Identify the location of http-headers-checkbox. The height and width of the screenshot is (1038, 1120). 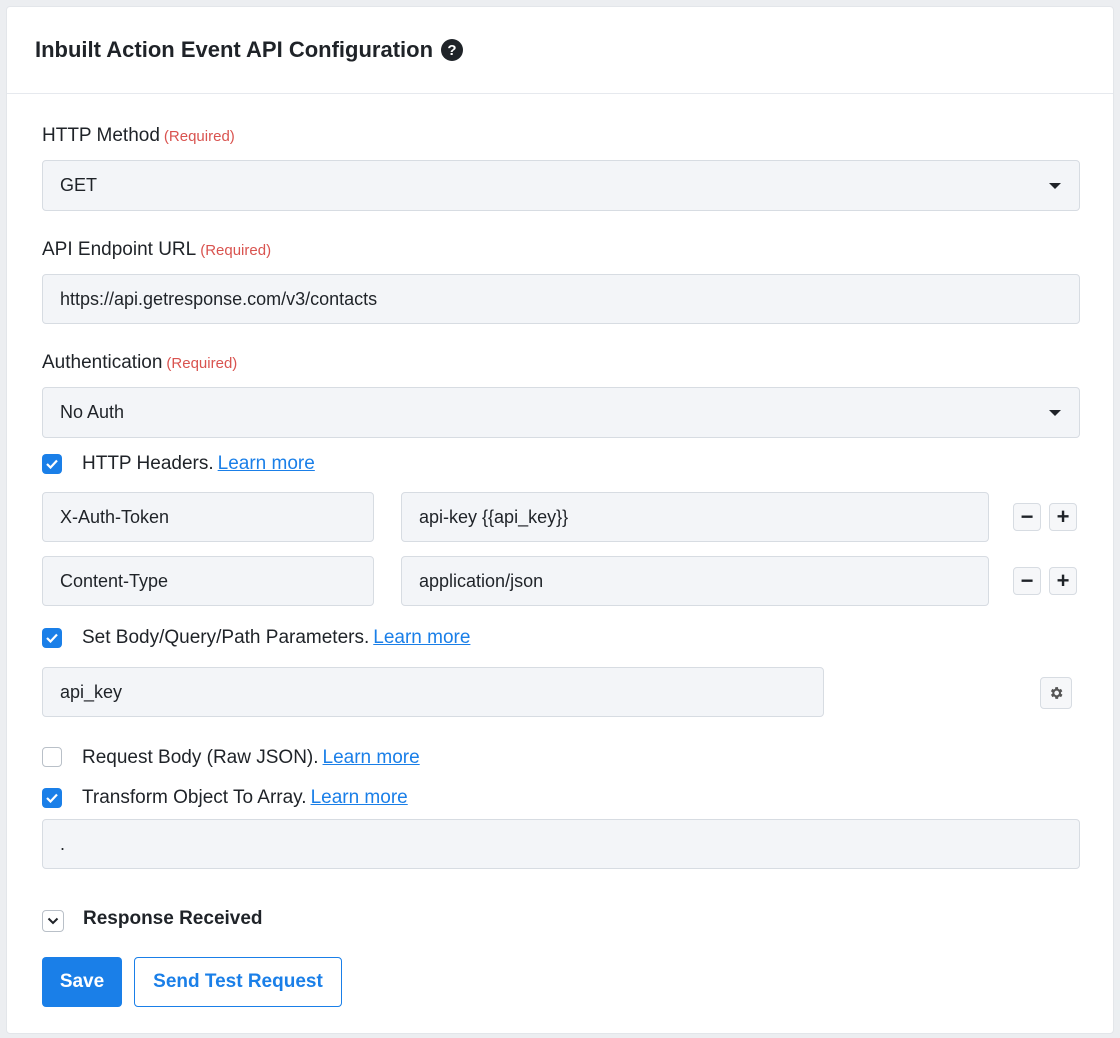
(52, 464).